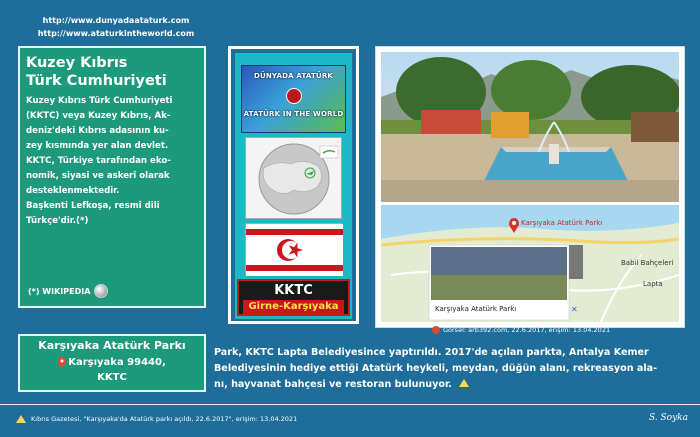 The width and height of the screenshot is (700, 437). I want to click on globe-icon, so click(298, 179).